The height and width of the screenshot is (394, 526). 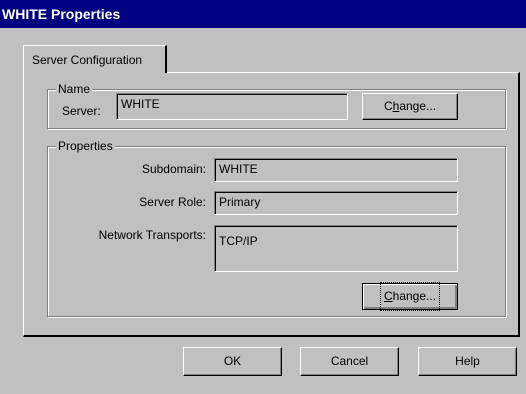 I want to click on tab-label: Server Configuration, so click(x=87, y=60).